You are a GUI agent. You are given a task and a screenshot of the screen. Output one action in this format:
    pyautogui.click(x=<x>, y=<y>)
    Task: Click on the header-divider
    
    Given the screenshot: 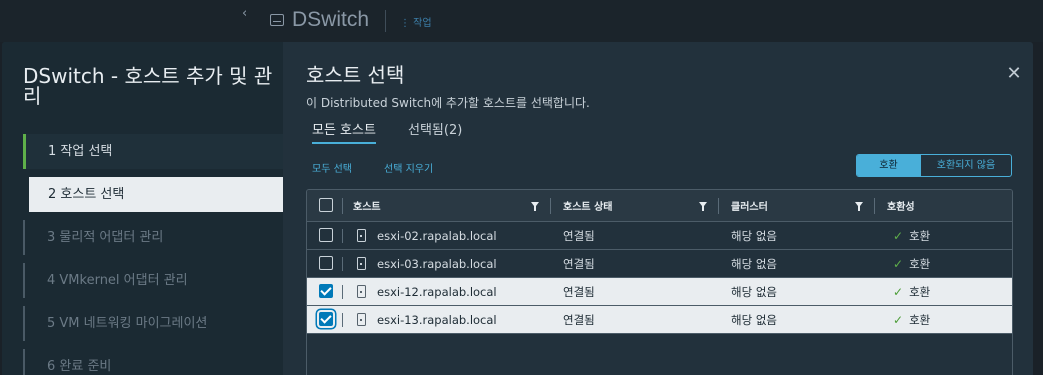 What is the action you would take?
    pyautogui.click(x=385, y=21)
    